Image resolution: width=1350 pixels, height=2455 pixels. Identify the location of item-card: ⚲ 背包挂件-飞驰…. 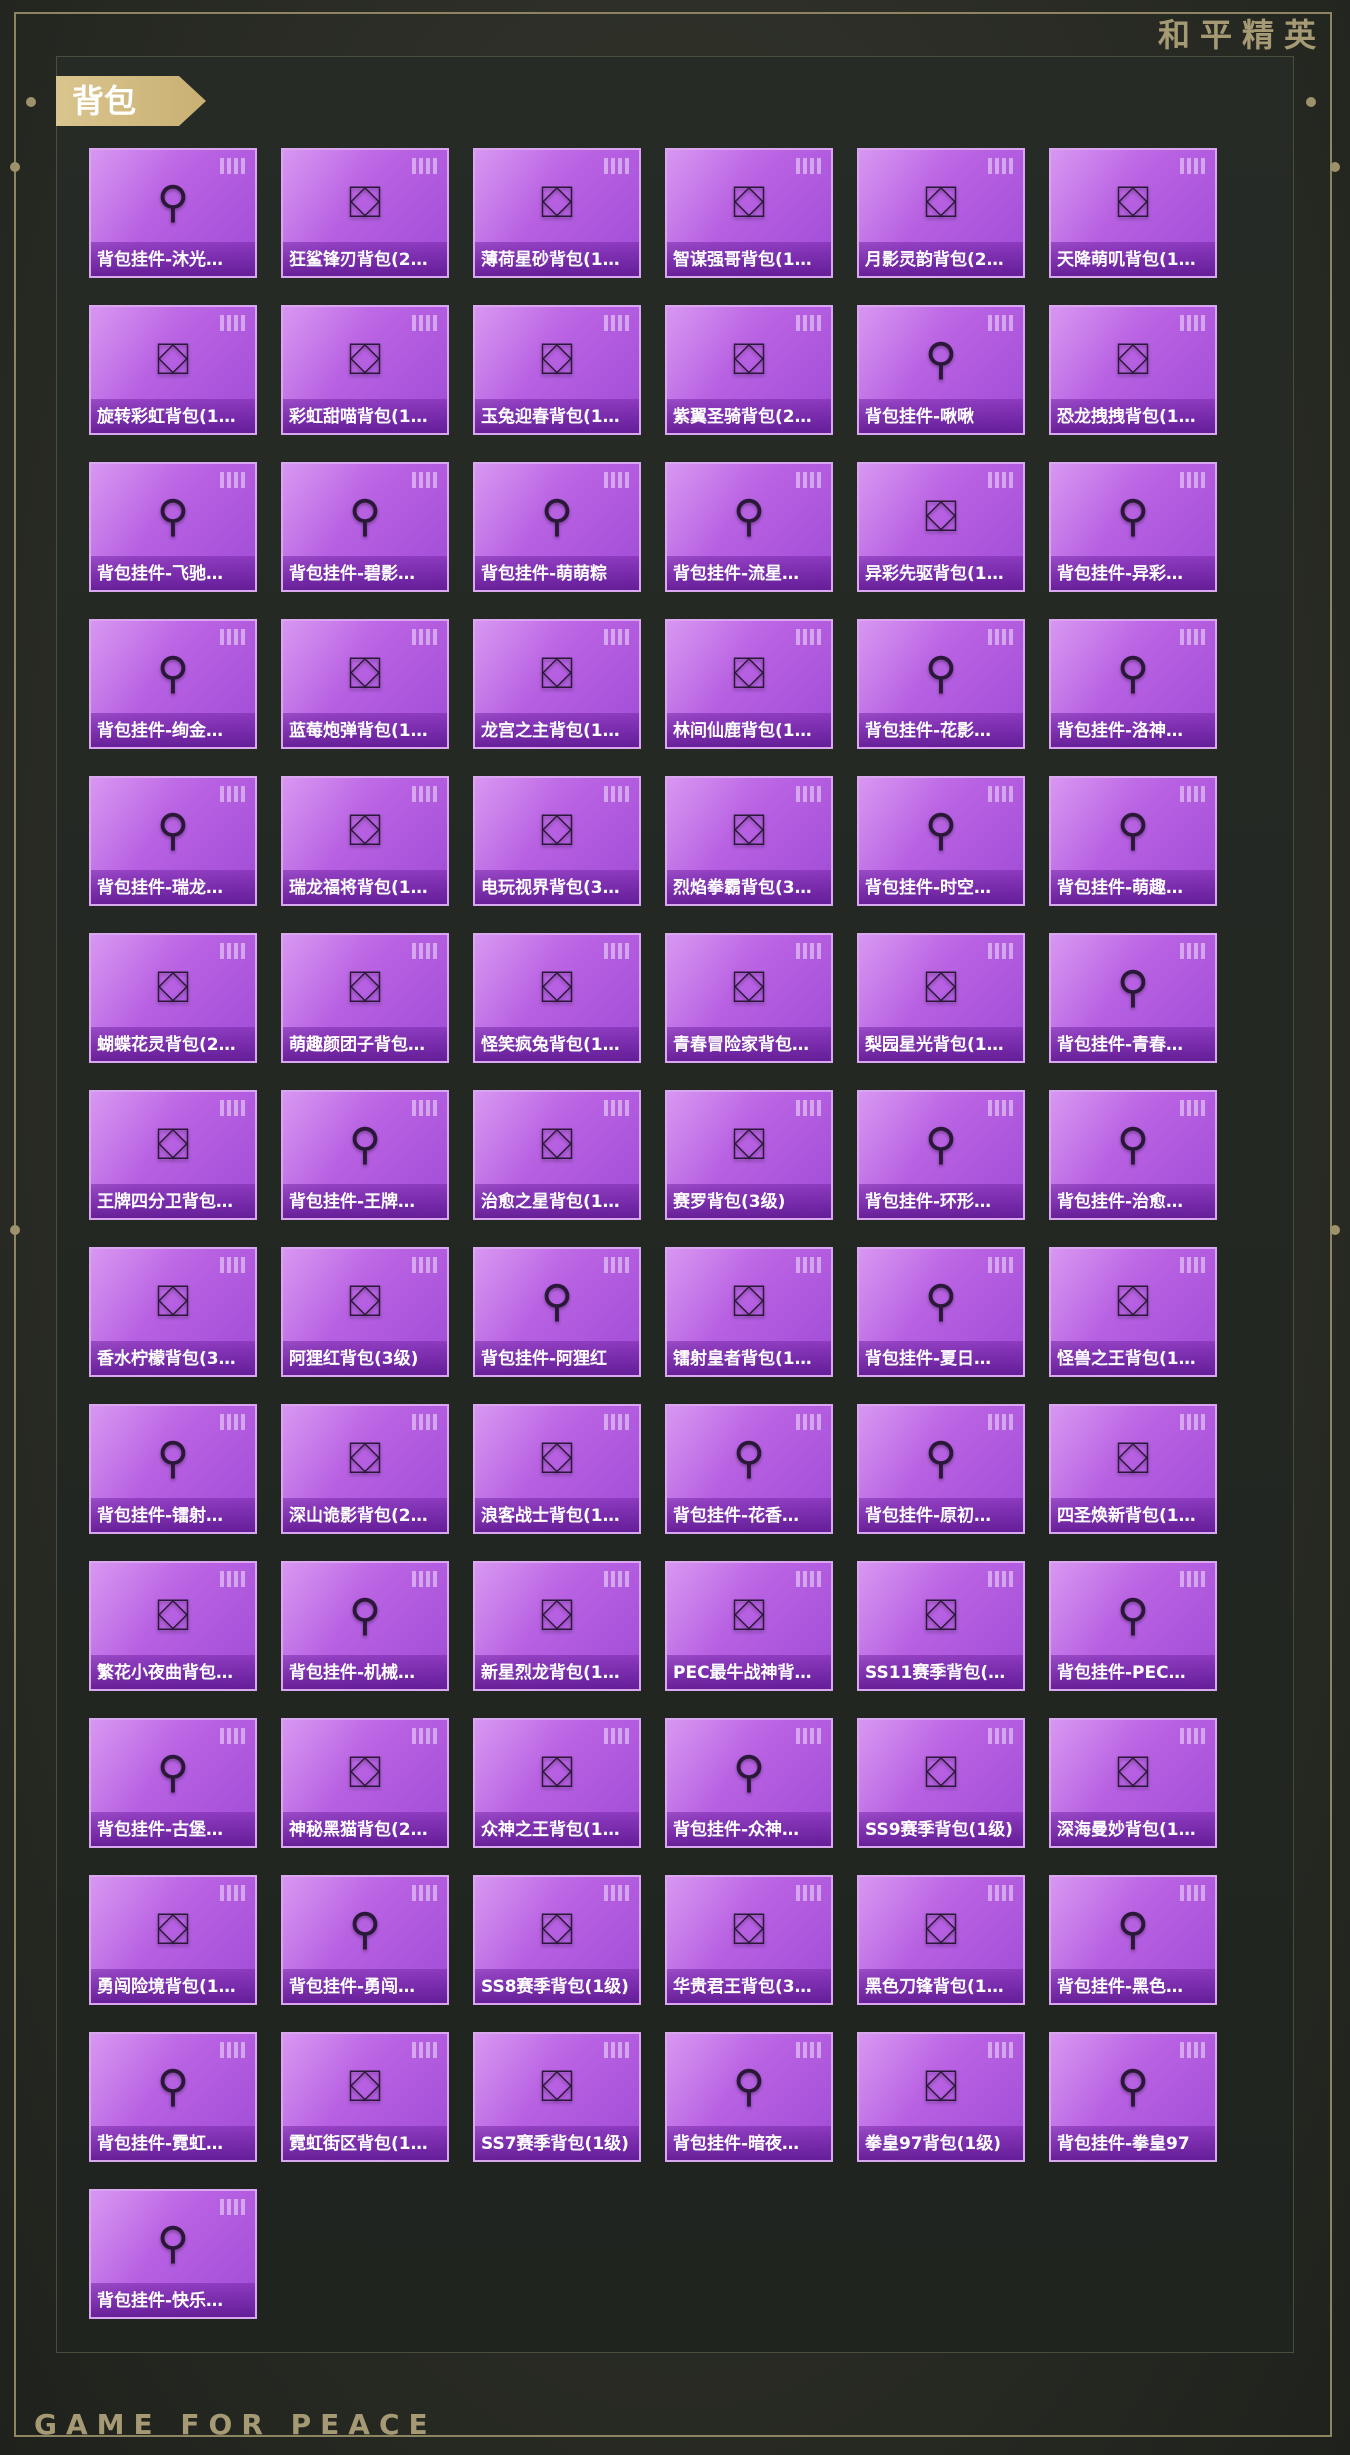
(173, 527).